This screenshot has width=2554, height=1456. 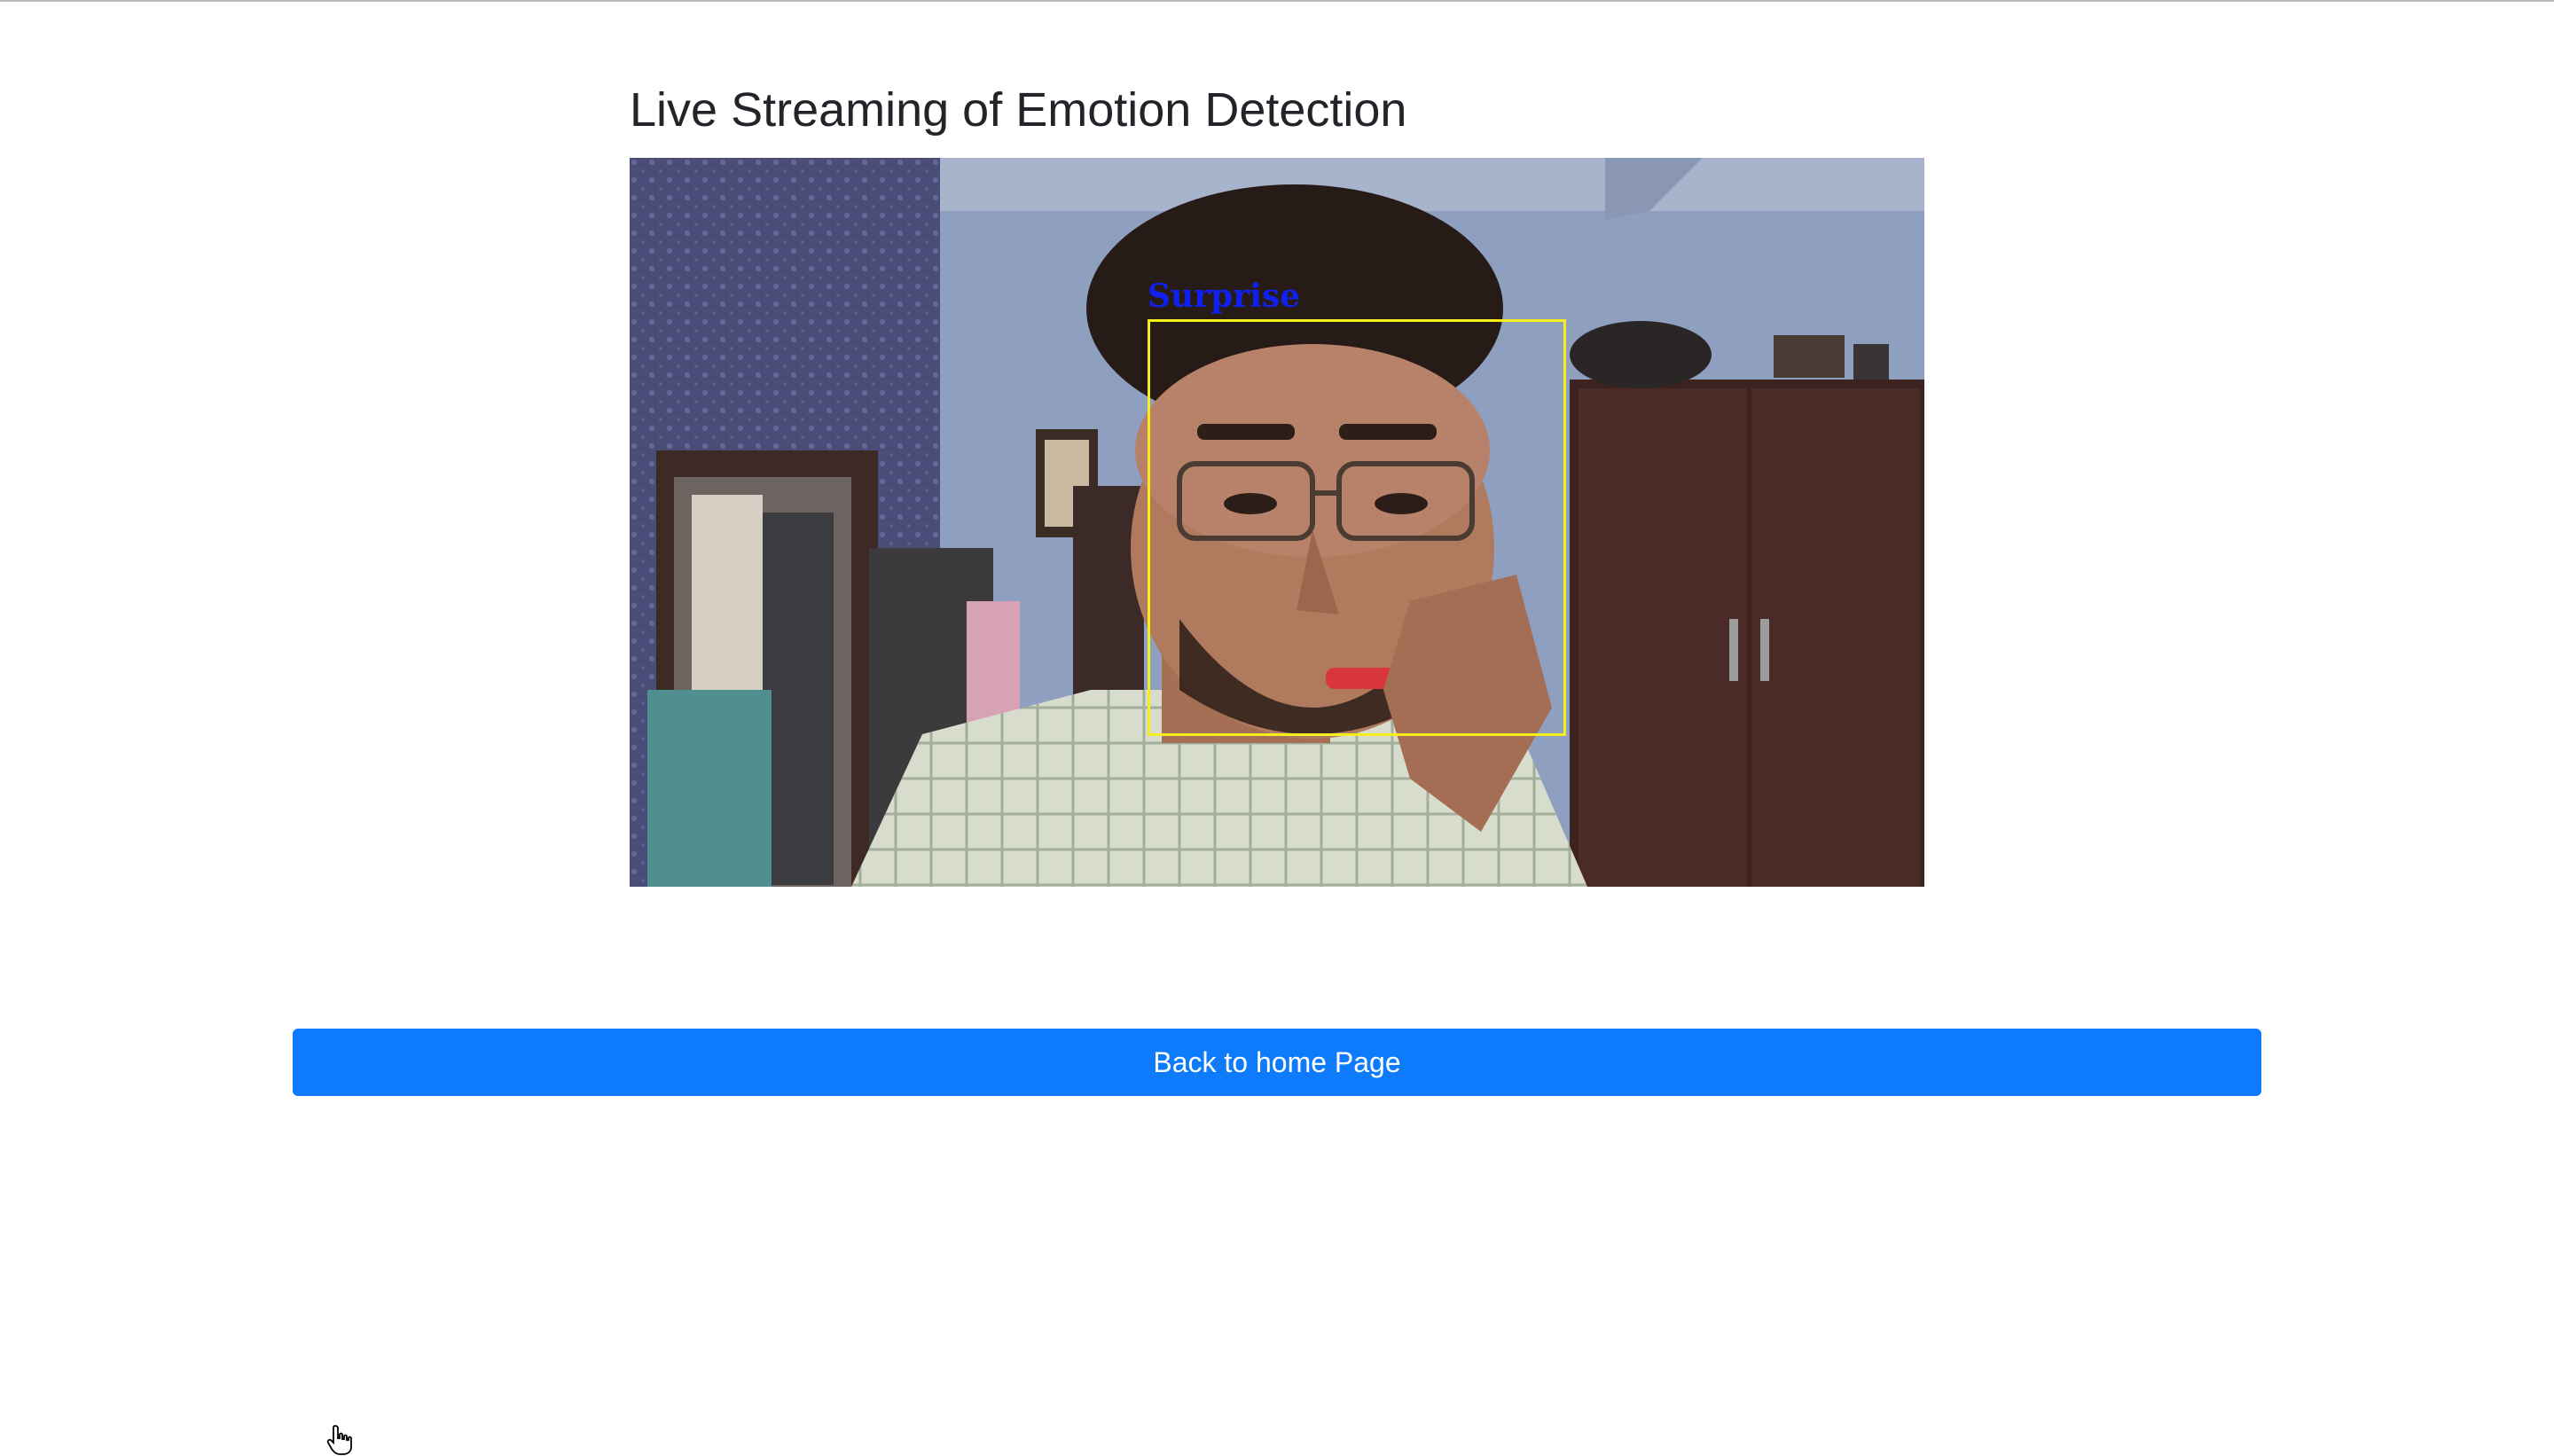 What do you see at coordinates (1357, 527) in the screenshot?
I see `face-detection-box` at bounding box center [1357, 527].